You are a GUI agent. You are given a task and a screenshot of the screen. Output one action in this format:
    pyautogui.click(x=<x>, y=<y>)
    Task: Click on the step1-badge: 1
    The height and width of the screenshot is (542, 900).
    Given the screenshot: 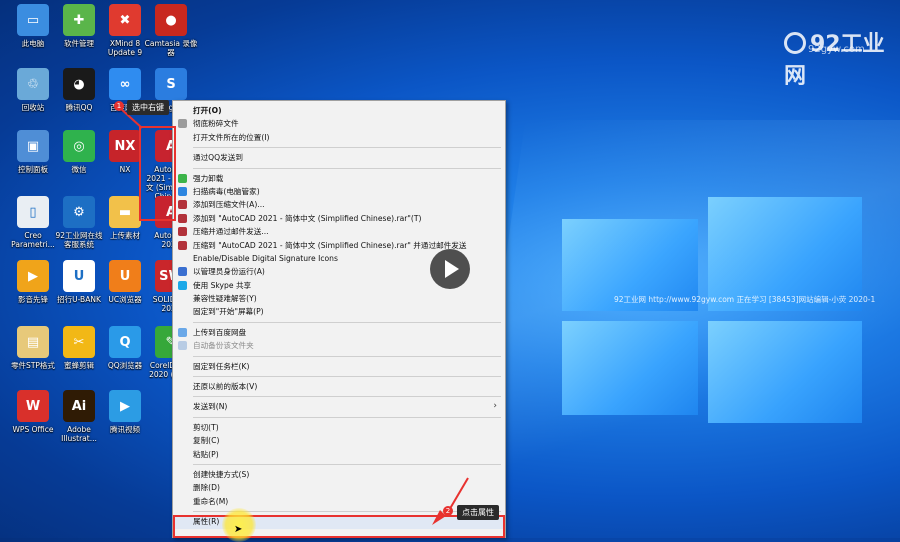 What is the action you would take?
    pyautogui.click(x=119, y=106)
    